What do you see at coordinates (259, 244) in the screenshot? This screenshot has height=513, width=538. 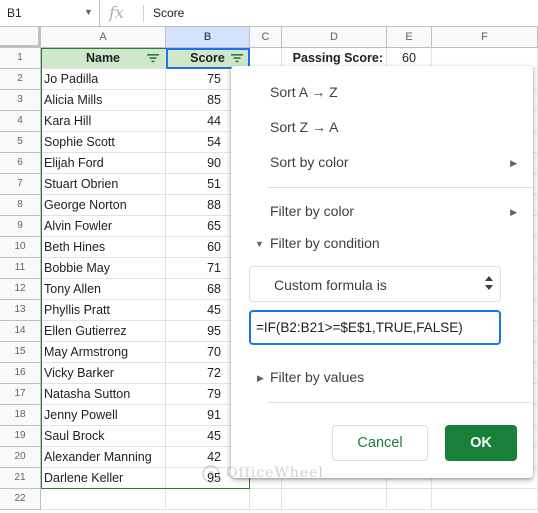 I see `expanded-triangle-icon: ▼` at bounding box center [259, 244].